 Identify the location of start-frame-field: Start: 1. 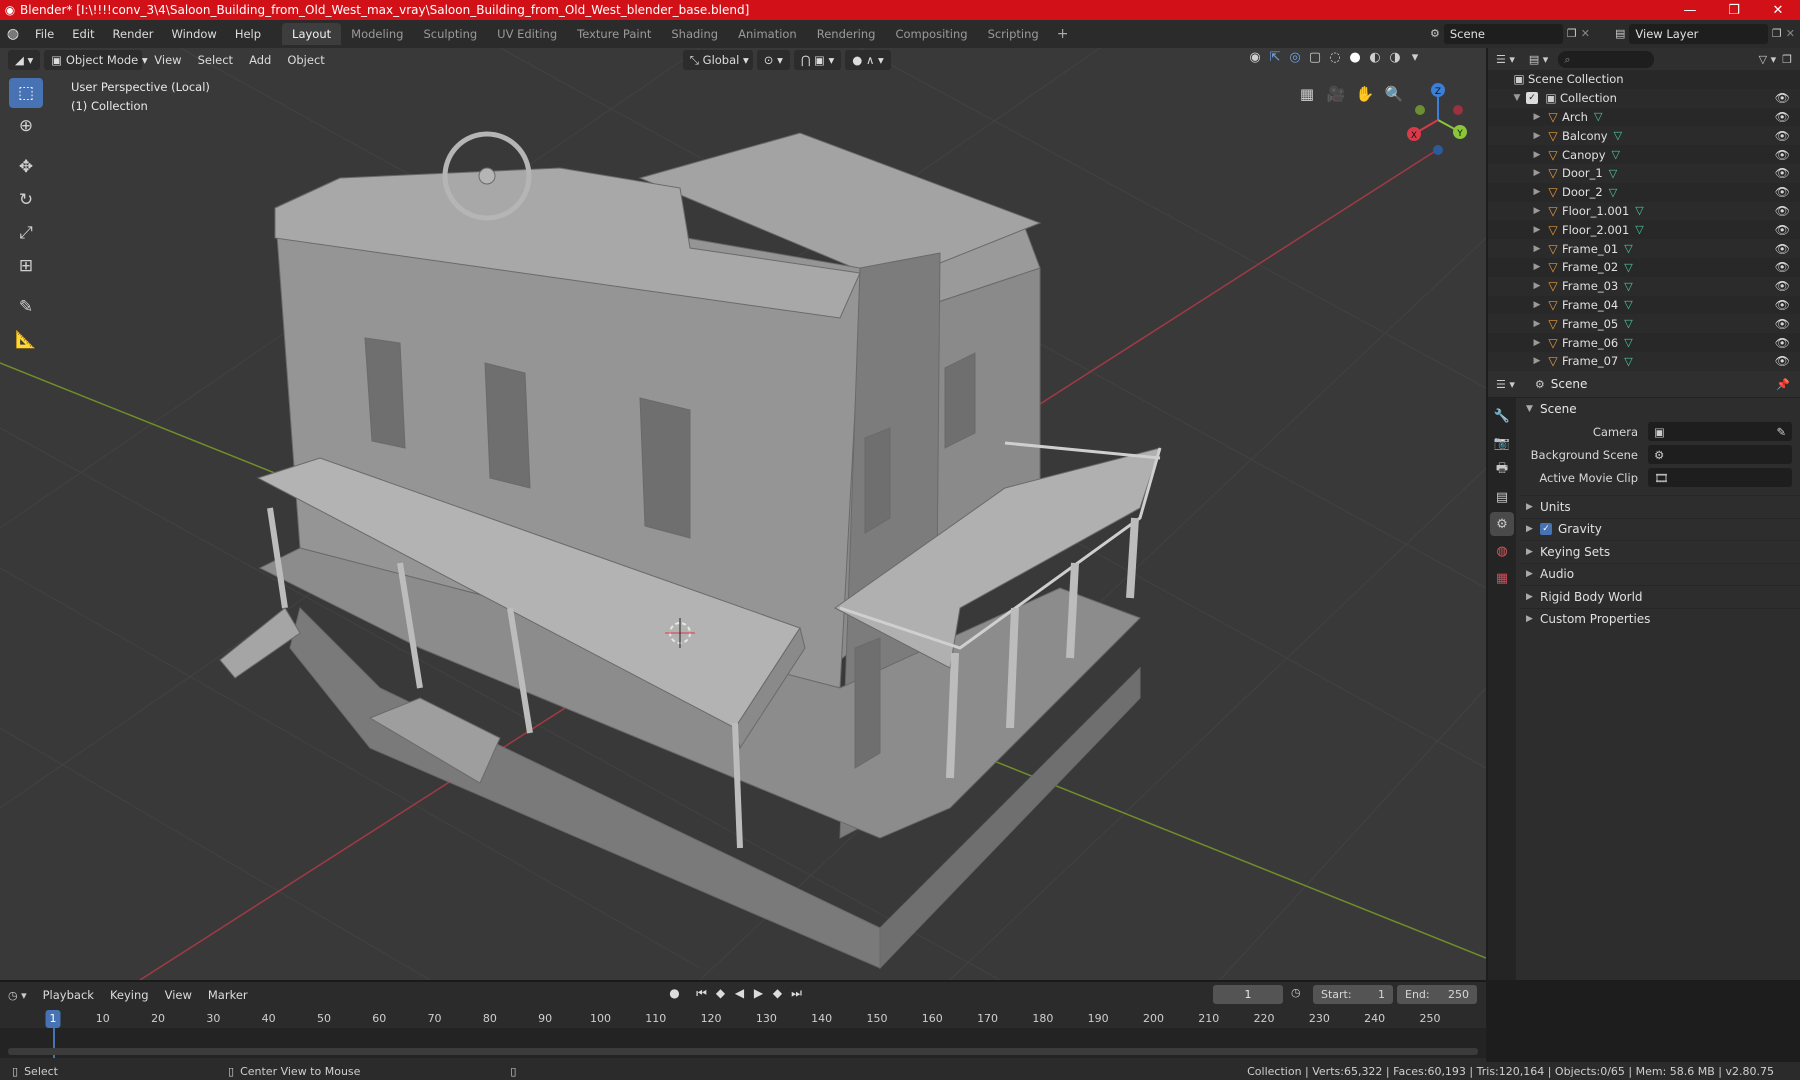
(1353, 994).